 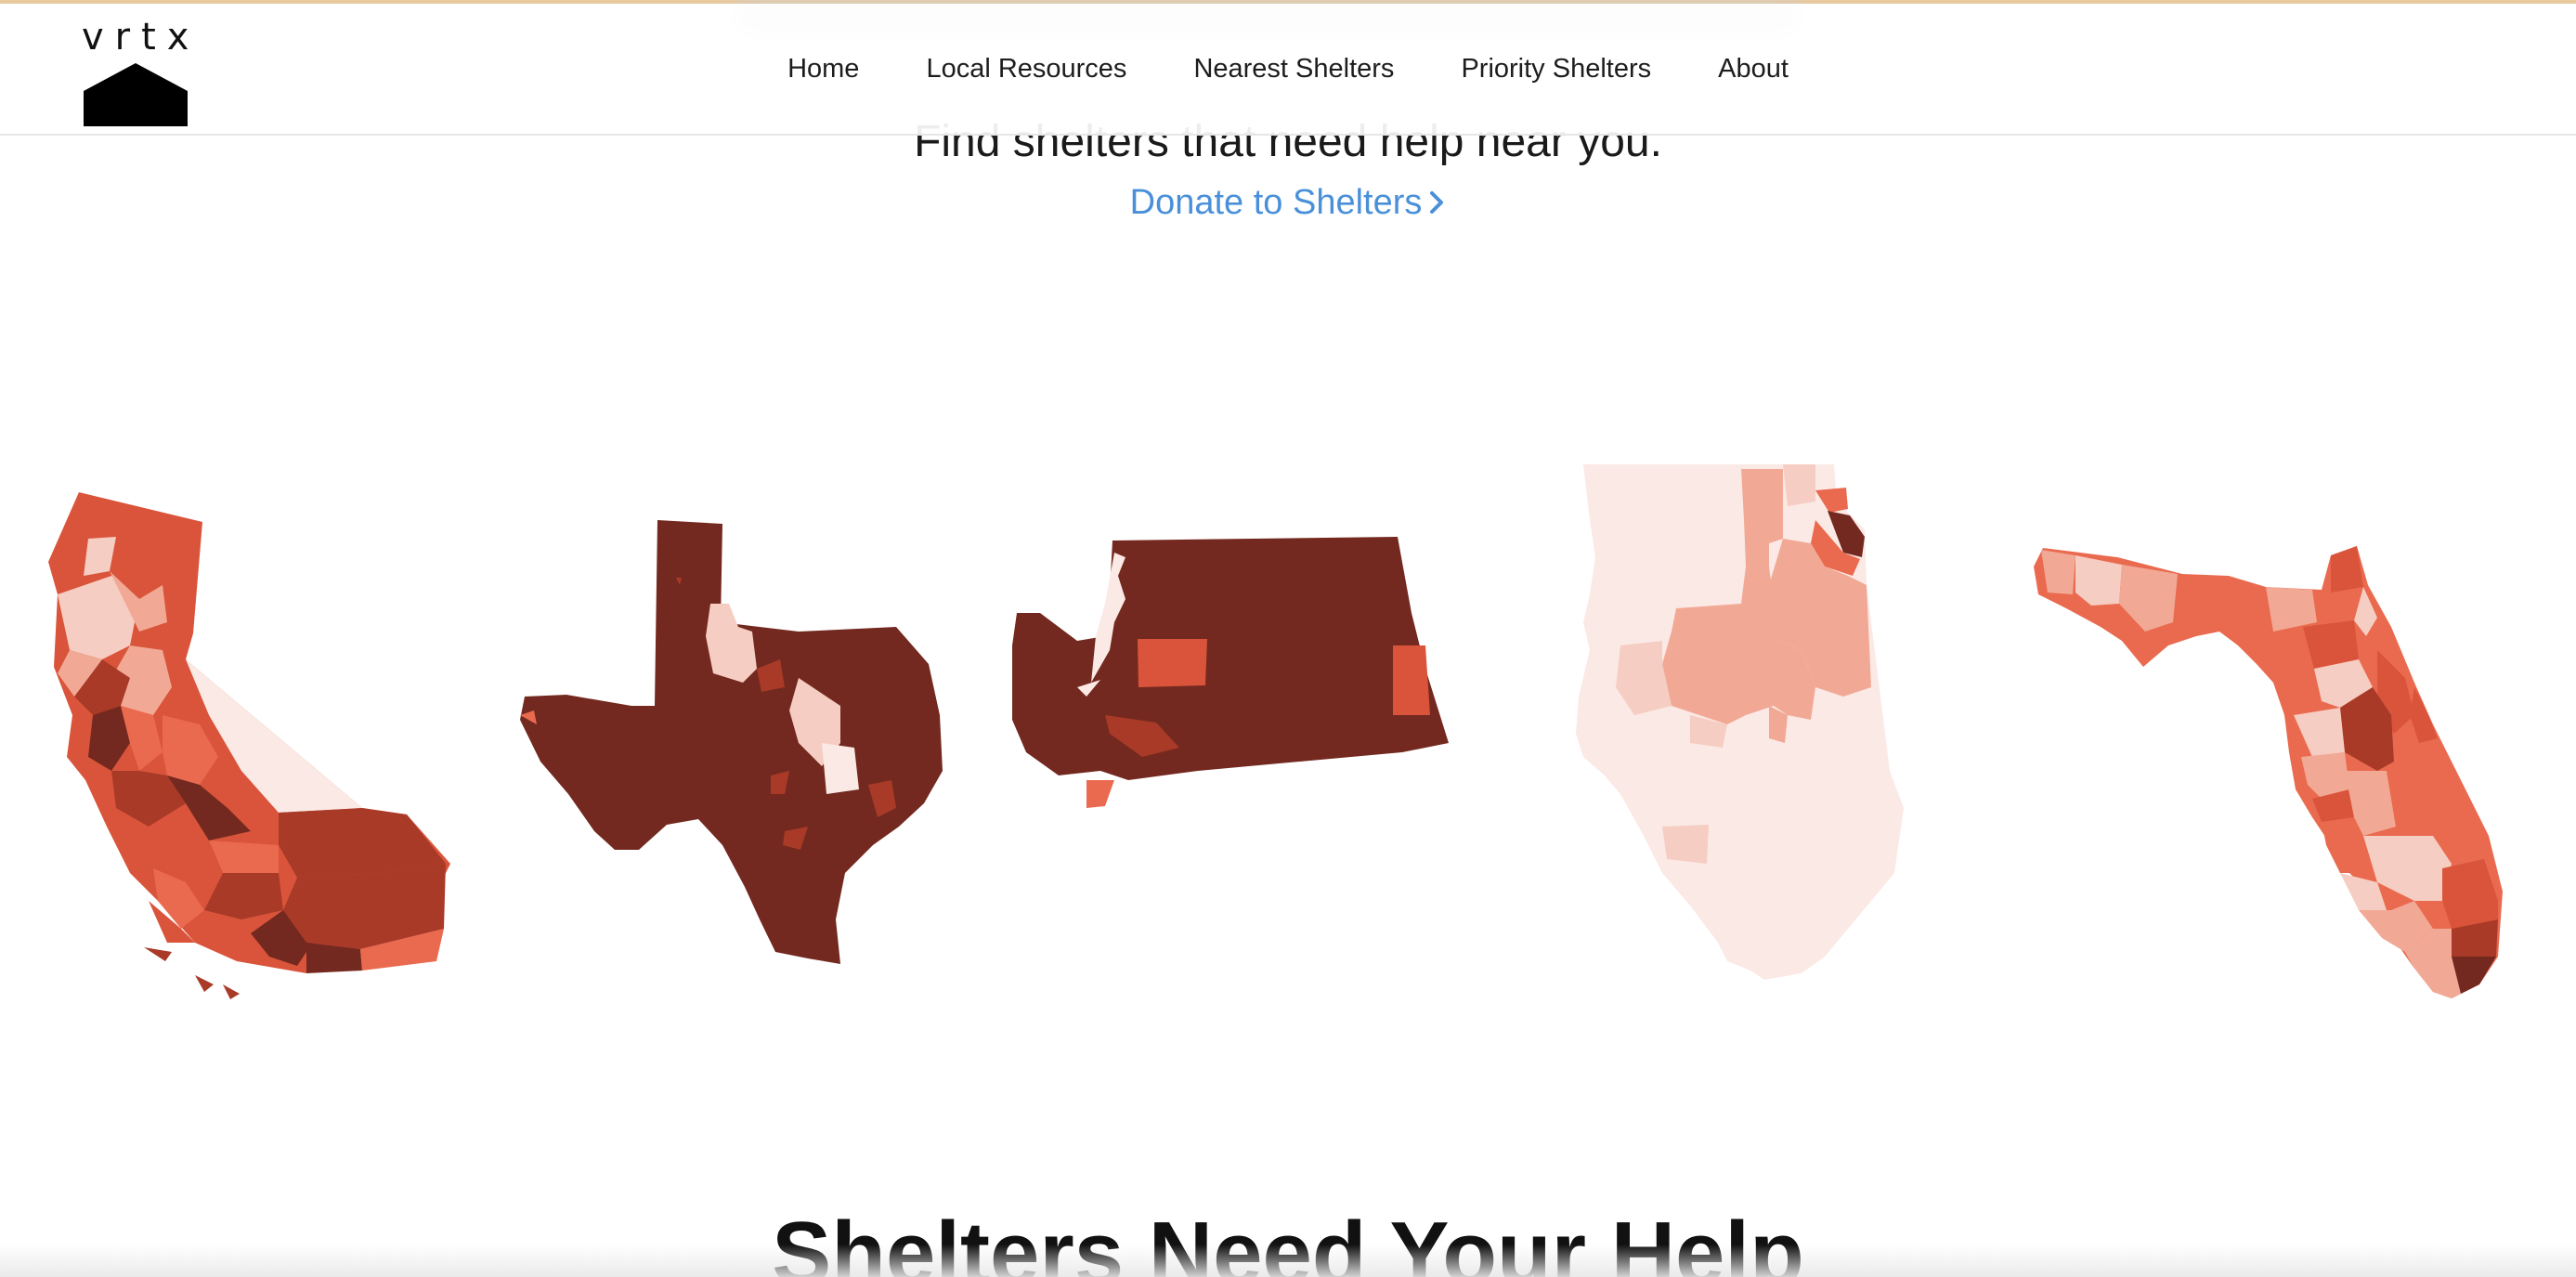 What do you see at coordinates (1276, 202) in the screenshot?
I see `donate-link-label: Donate to Shelters` at bounding box center [1276, 202].